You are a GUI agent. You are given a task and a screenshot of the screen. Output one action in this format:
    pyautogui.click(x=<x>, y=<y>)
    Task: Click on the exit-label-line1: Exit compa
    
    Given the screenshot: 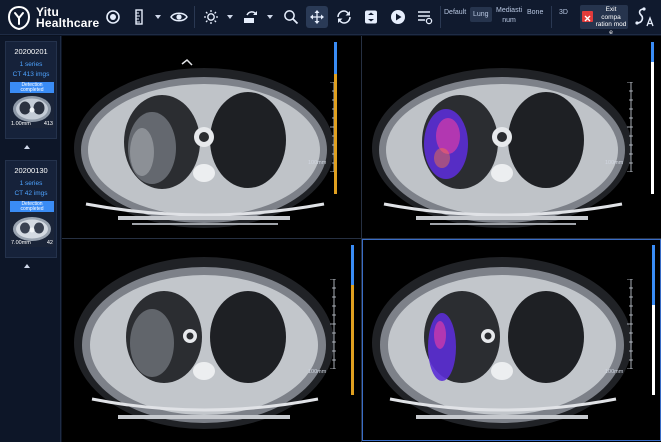 What is the action you would take?
    pyautogui.click(x=611, y=13)
    